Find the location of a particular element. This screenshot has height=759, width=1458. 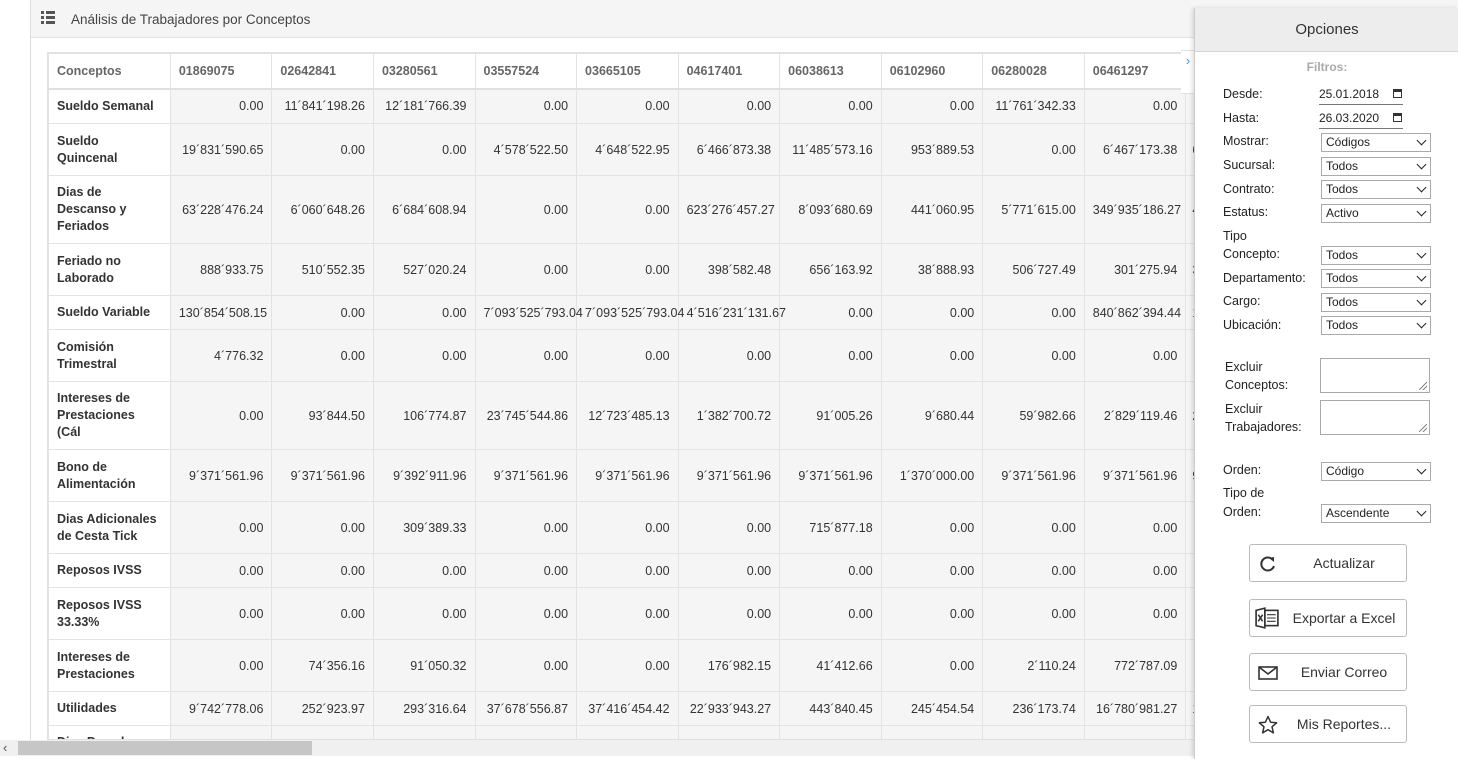

departamento-label: Departamento: is located at coordinates (1264, 278).